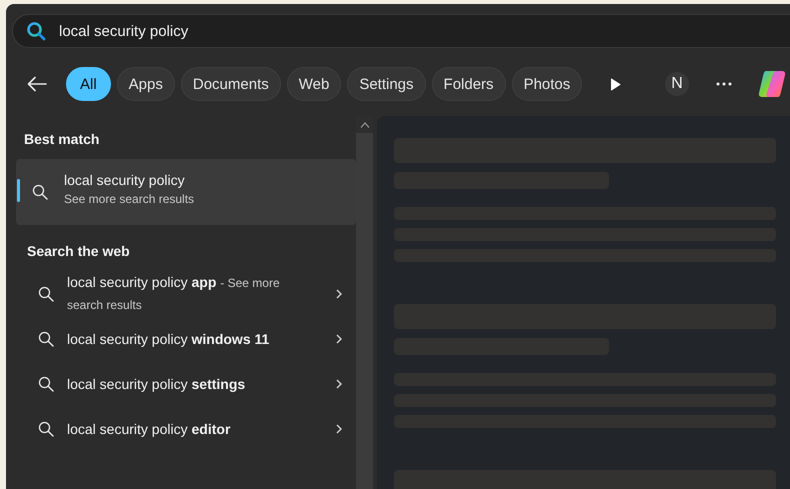 The image size is (790, 489). What do you see at coordinates (37, 84) in the screenshot?
I see `back-icon` at bounding box center [37, 84].